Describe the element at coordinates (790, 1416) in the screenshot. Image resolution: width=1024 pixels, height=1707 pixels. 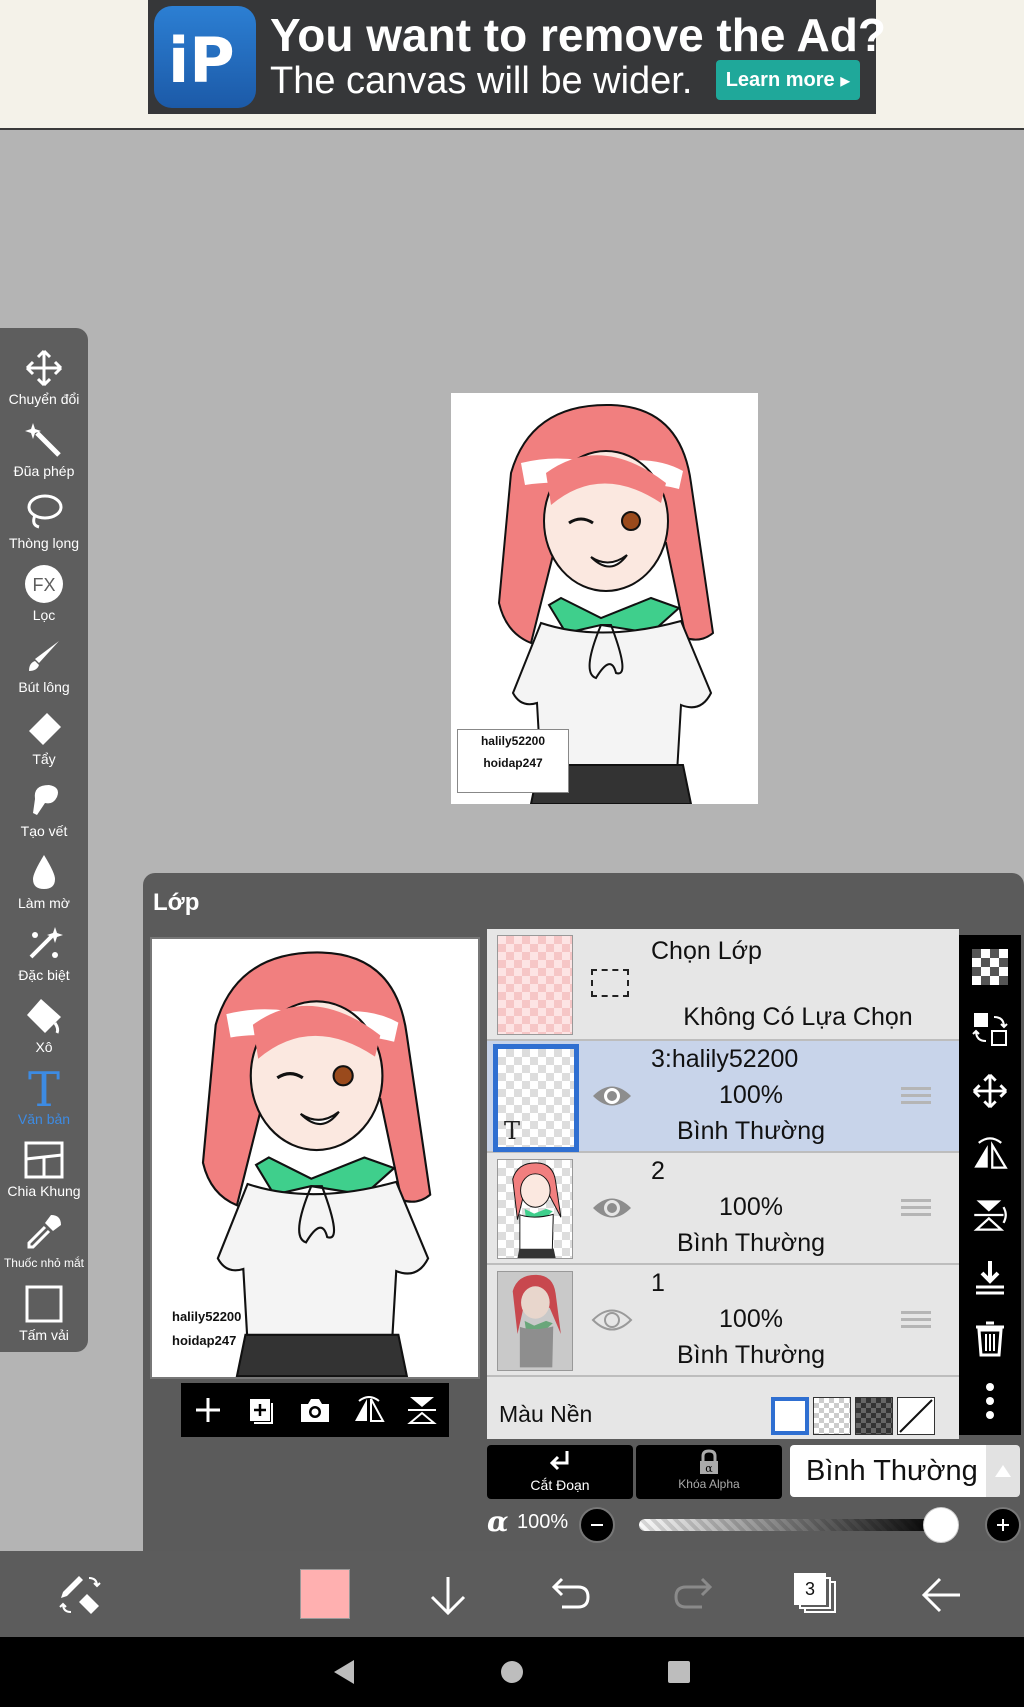
I see `bg-white-swatch` at that location.